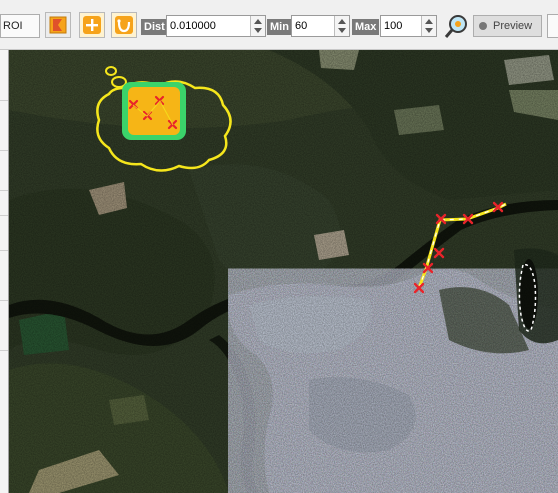 Image resolution: width=558 pixels, height=493 pixels. I want to click on min-stepper, so click(341, 26).